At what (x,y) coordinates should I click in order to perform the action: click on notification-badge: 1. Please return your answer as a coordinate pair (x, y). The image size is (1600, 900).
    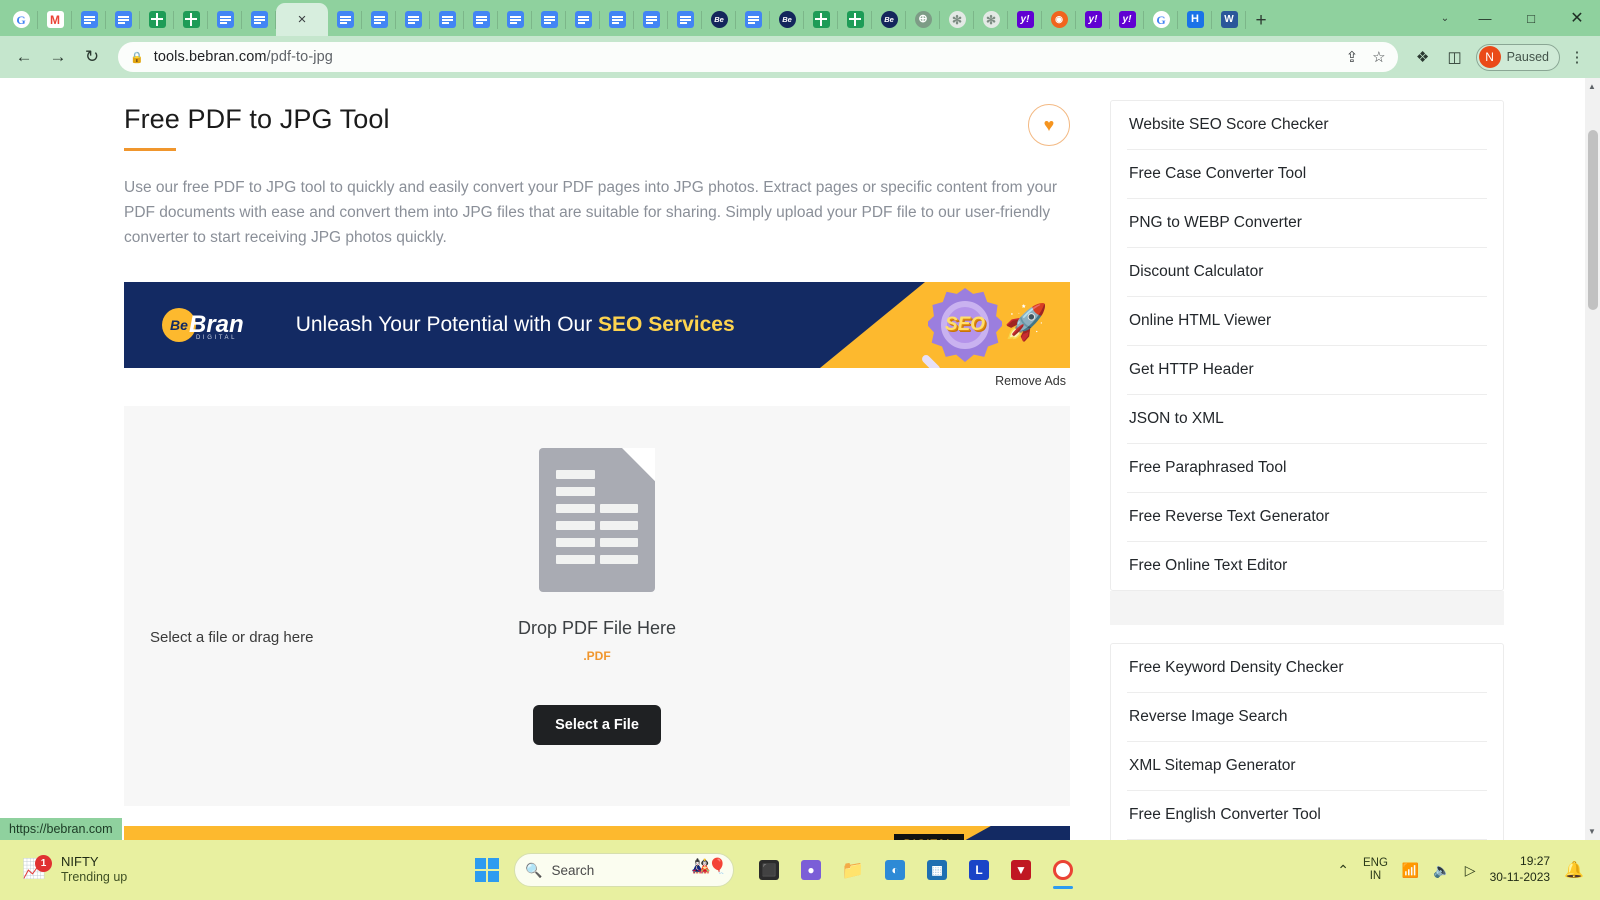
    Looking at the image, I should click on (43, 863).